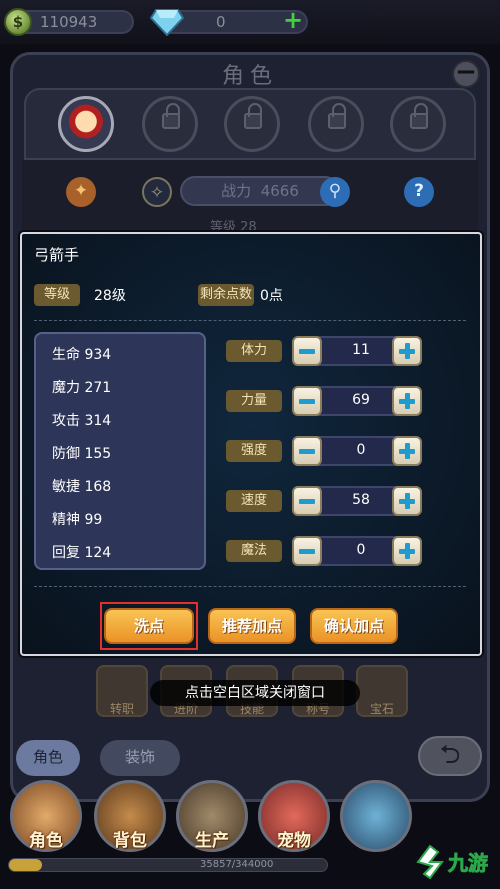  Describe the element at coordinates (130, 841) in the screenshot. I see `nav-label: 背包` at that location.